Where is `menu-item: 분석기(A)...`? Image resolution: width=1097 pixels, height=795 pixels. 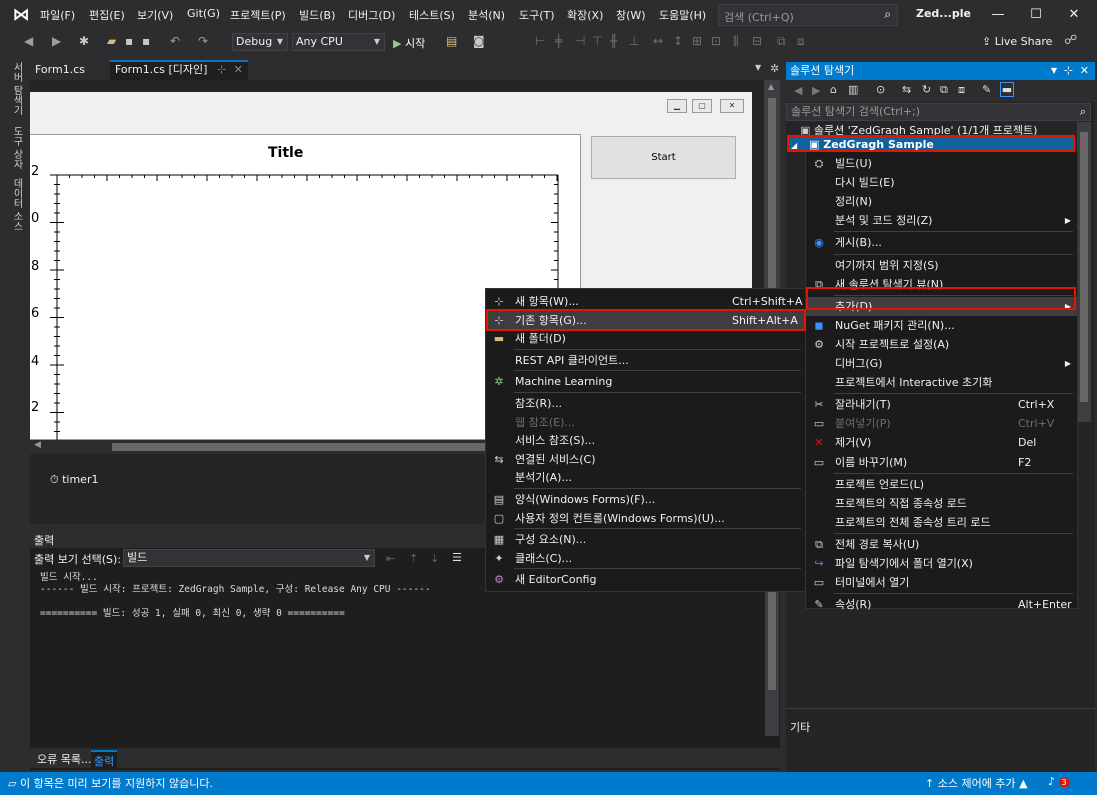
menu-item: 분석기(A)... is located at coordinates (645, 477).